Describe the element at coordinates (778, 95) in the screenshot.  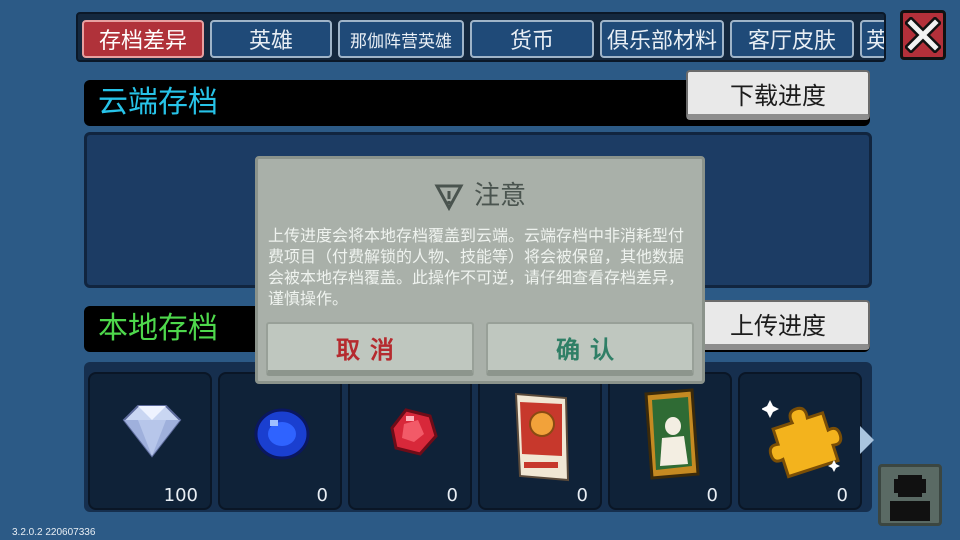
I see `download-progress-button: 下载进度` at that location.